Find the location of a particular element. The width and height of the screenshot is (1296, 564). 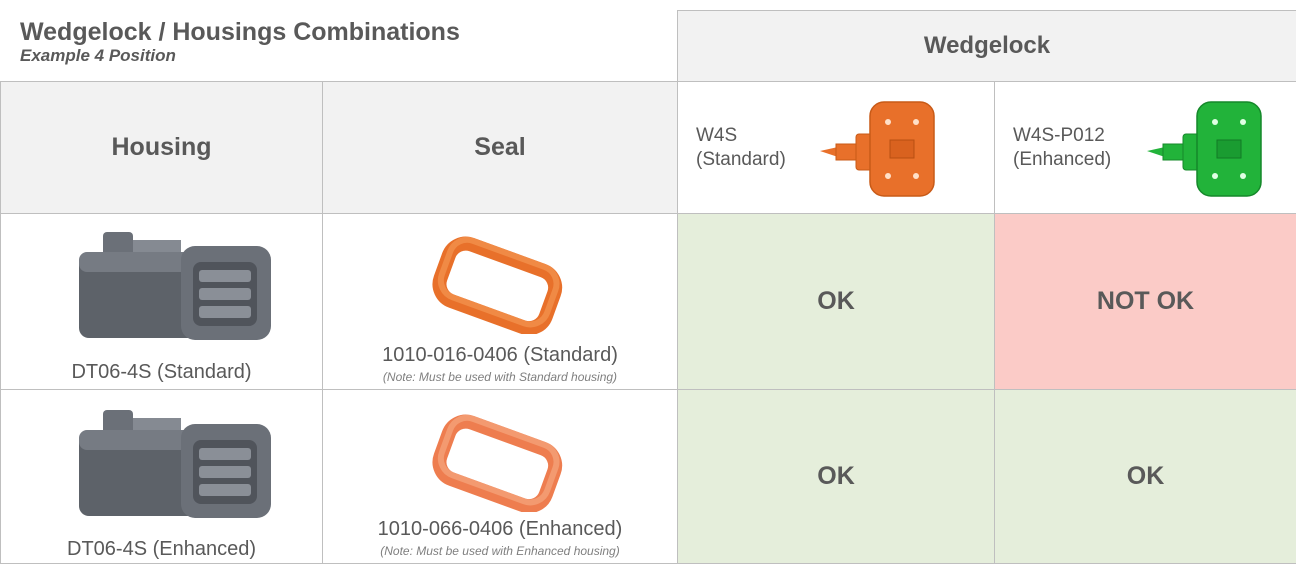

wedgelock-standard-label: W4S (Standard) is located at coordinates (741, 148).